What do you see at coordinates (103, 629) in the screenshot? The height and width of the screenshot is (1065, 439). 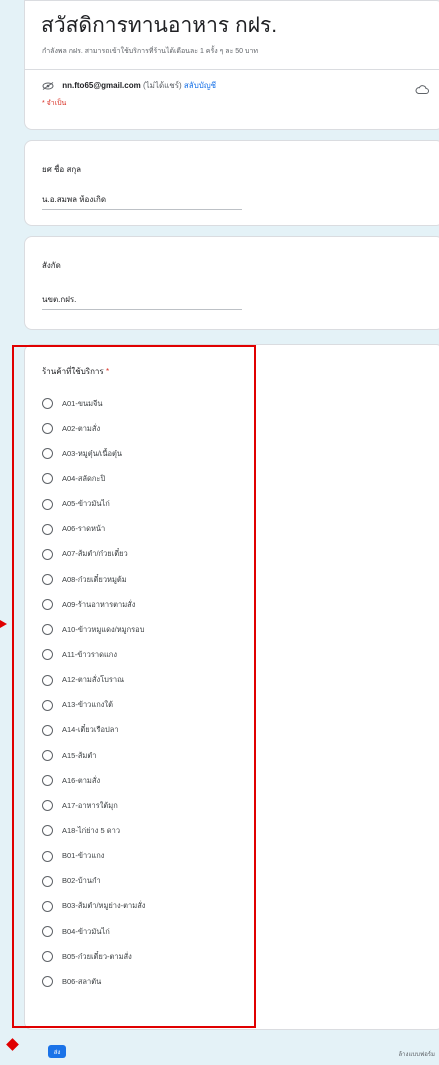 I see `shop-option-label: A10-ข้าวหมูแดง/หมูกรอบ` at bounding box center [103, 629].